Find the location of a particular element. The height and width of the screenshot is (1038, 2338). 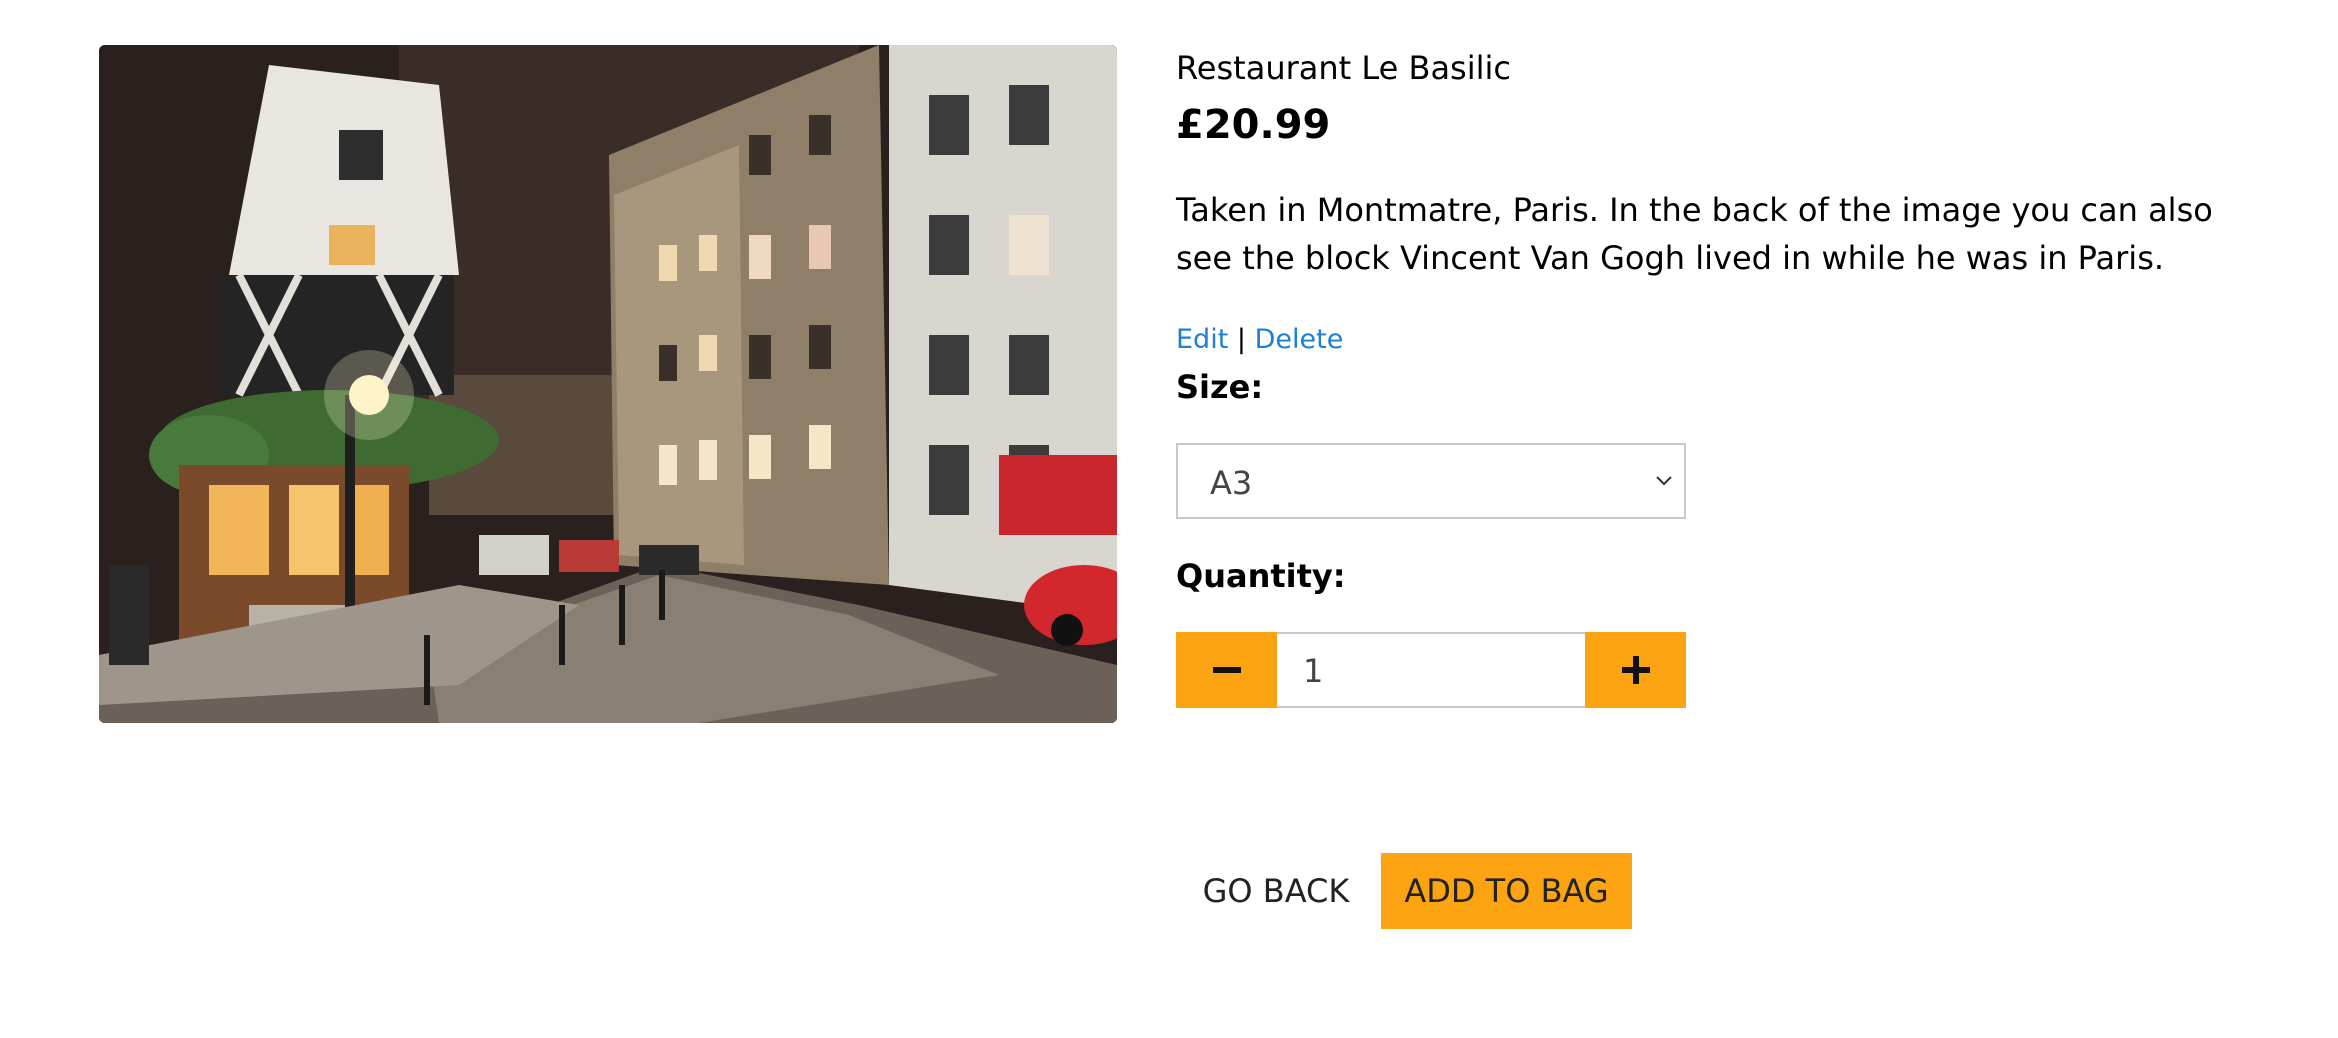

size-select: A3 is located at coordinates (1431, 481).